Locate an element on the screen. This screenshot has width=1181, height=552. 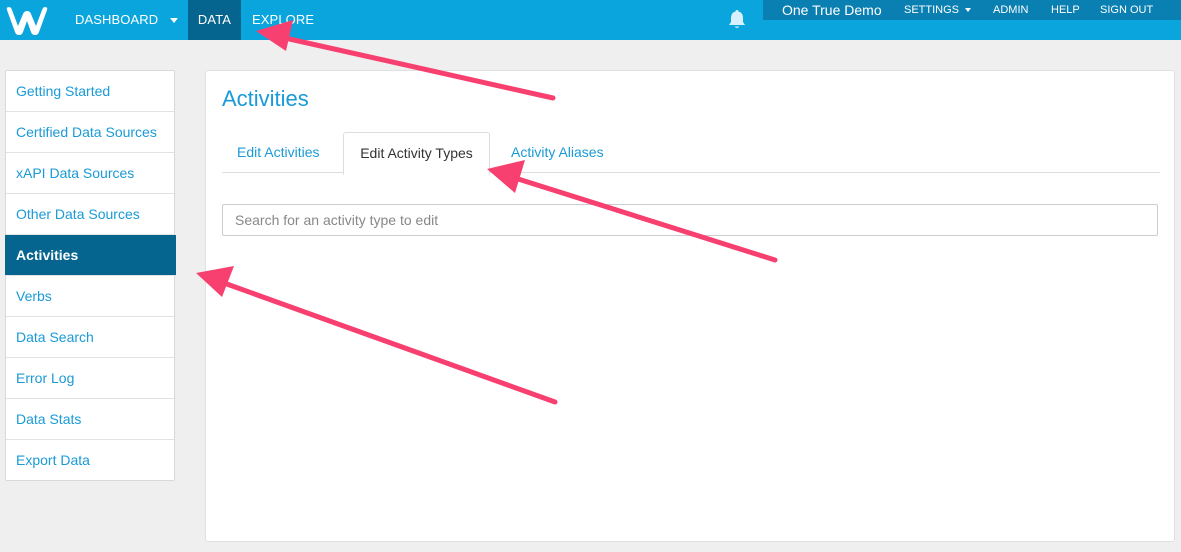
settings-menu: SETTINGS is located at coordinates (931, 10).